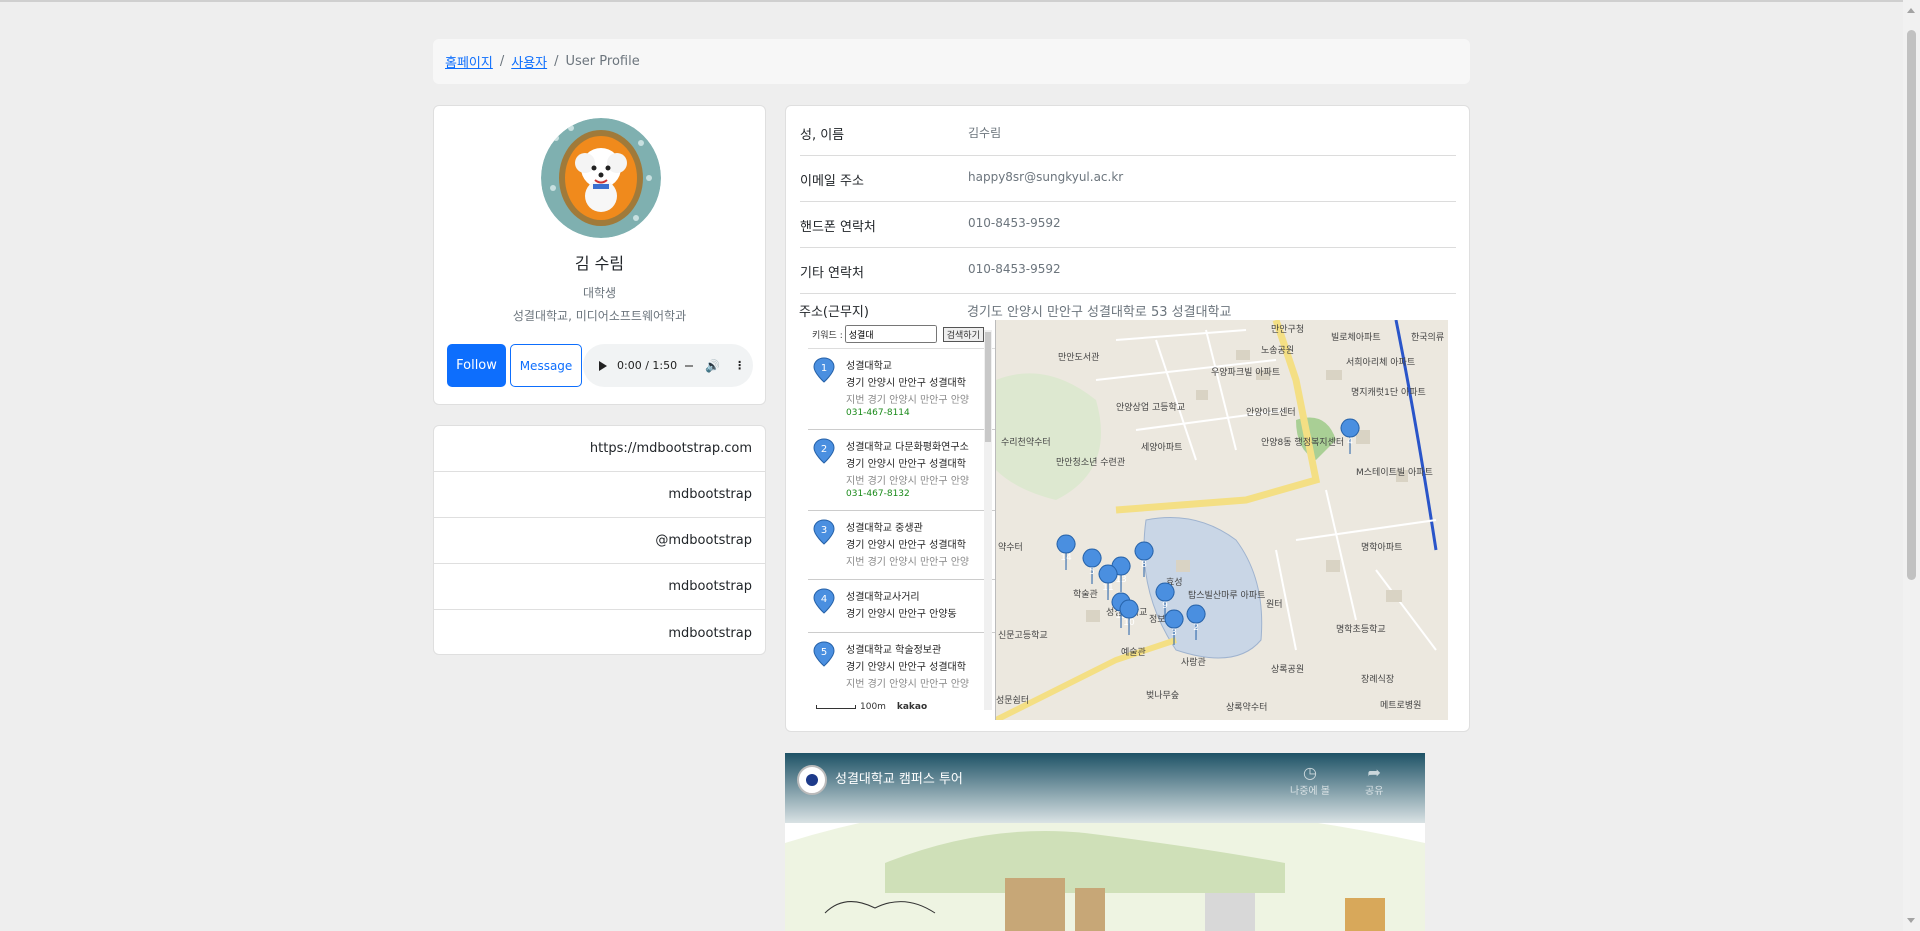 This screenshot has height=931, width=1920. I want to click on link-facebook: mdbootstrap, so click(599, 633).